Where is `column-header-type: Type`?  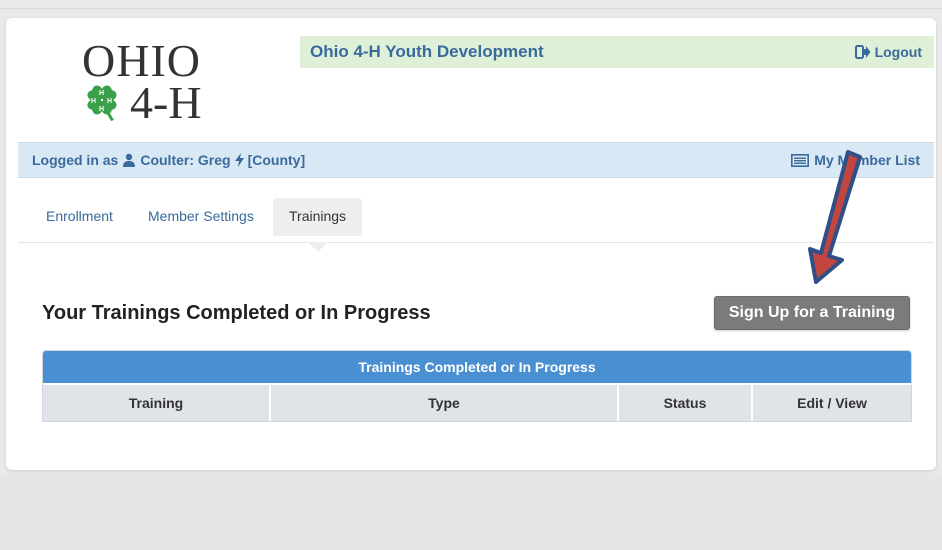
column-header-type: Type is located at coordinates (444, 402).